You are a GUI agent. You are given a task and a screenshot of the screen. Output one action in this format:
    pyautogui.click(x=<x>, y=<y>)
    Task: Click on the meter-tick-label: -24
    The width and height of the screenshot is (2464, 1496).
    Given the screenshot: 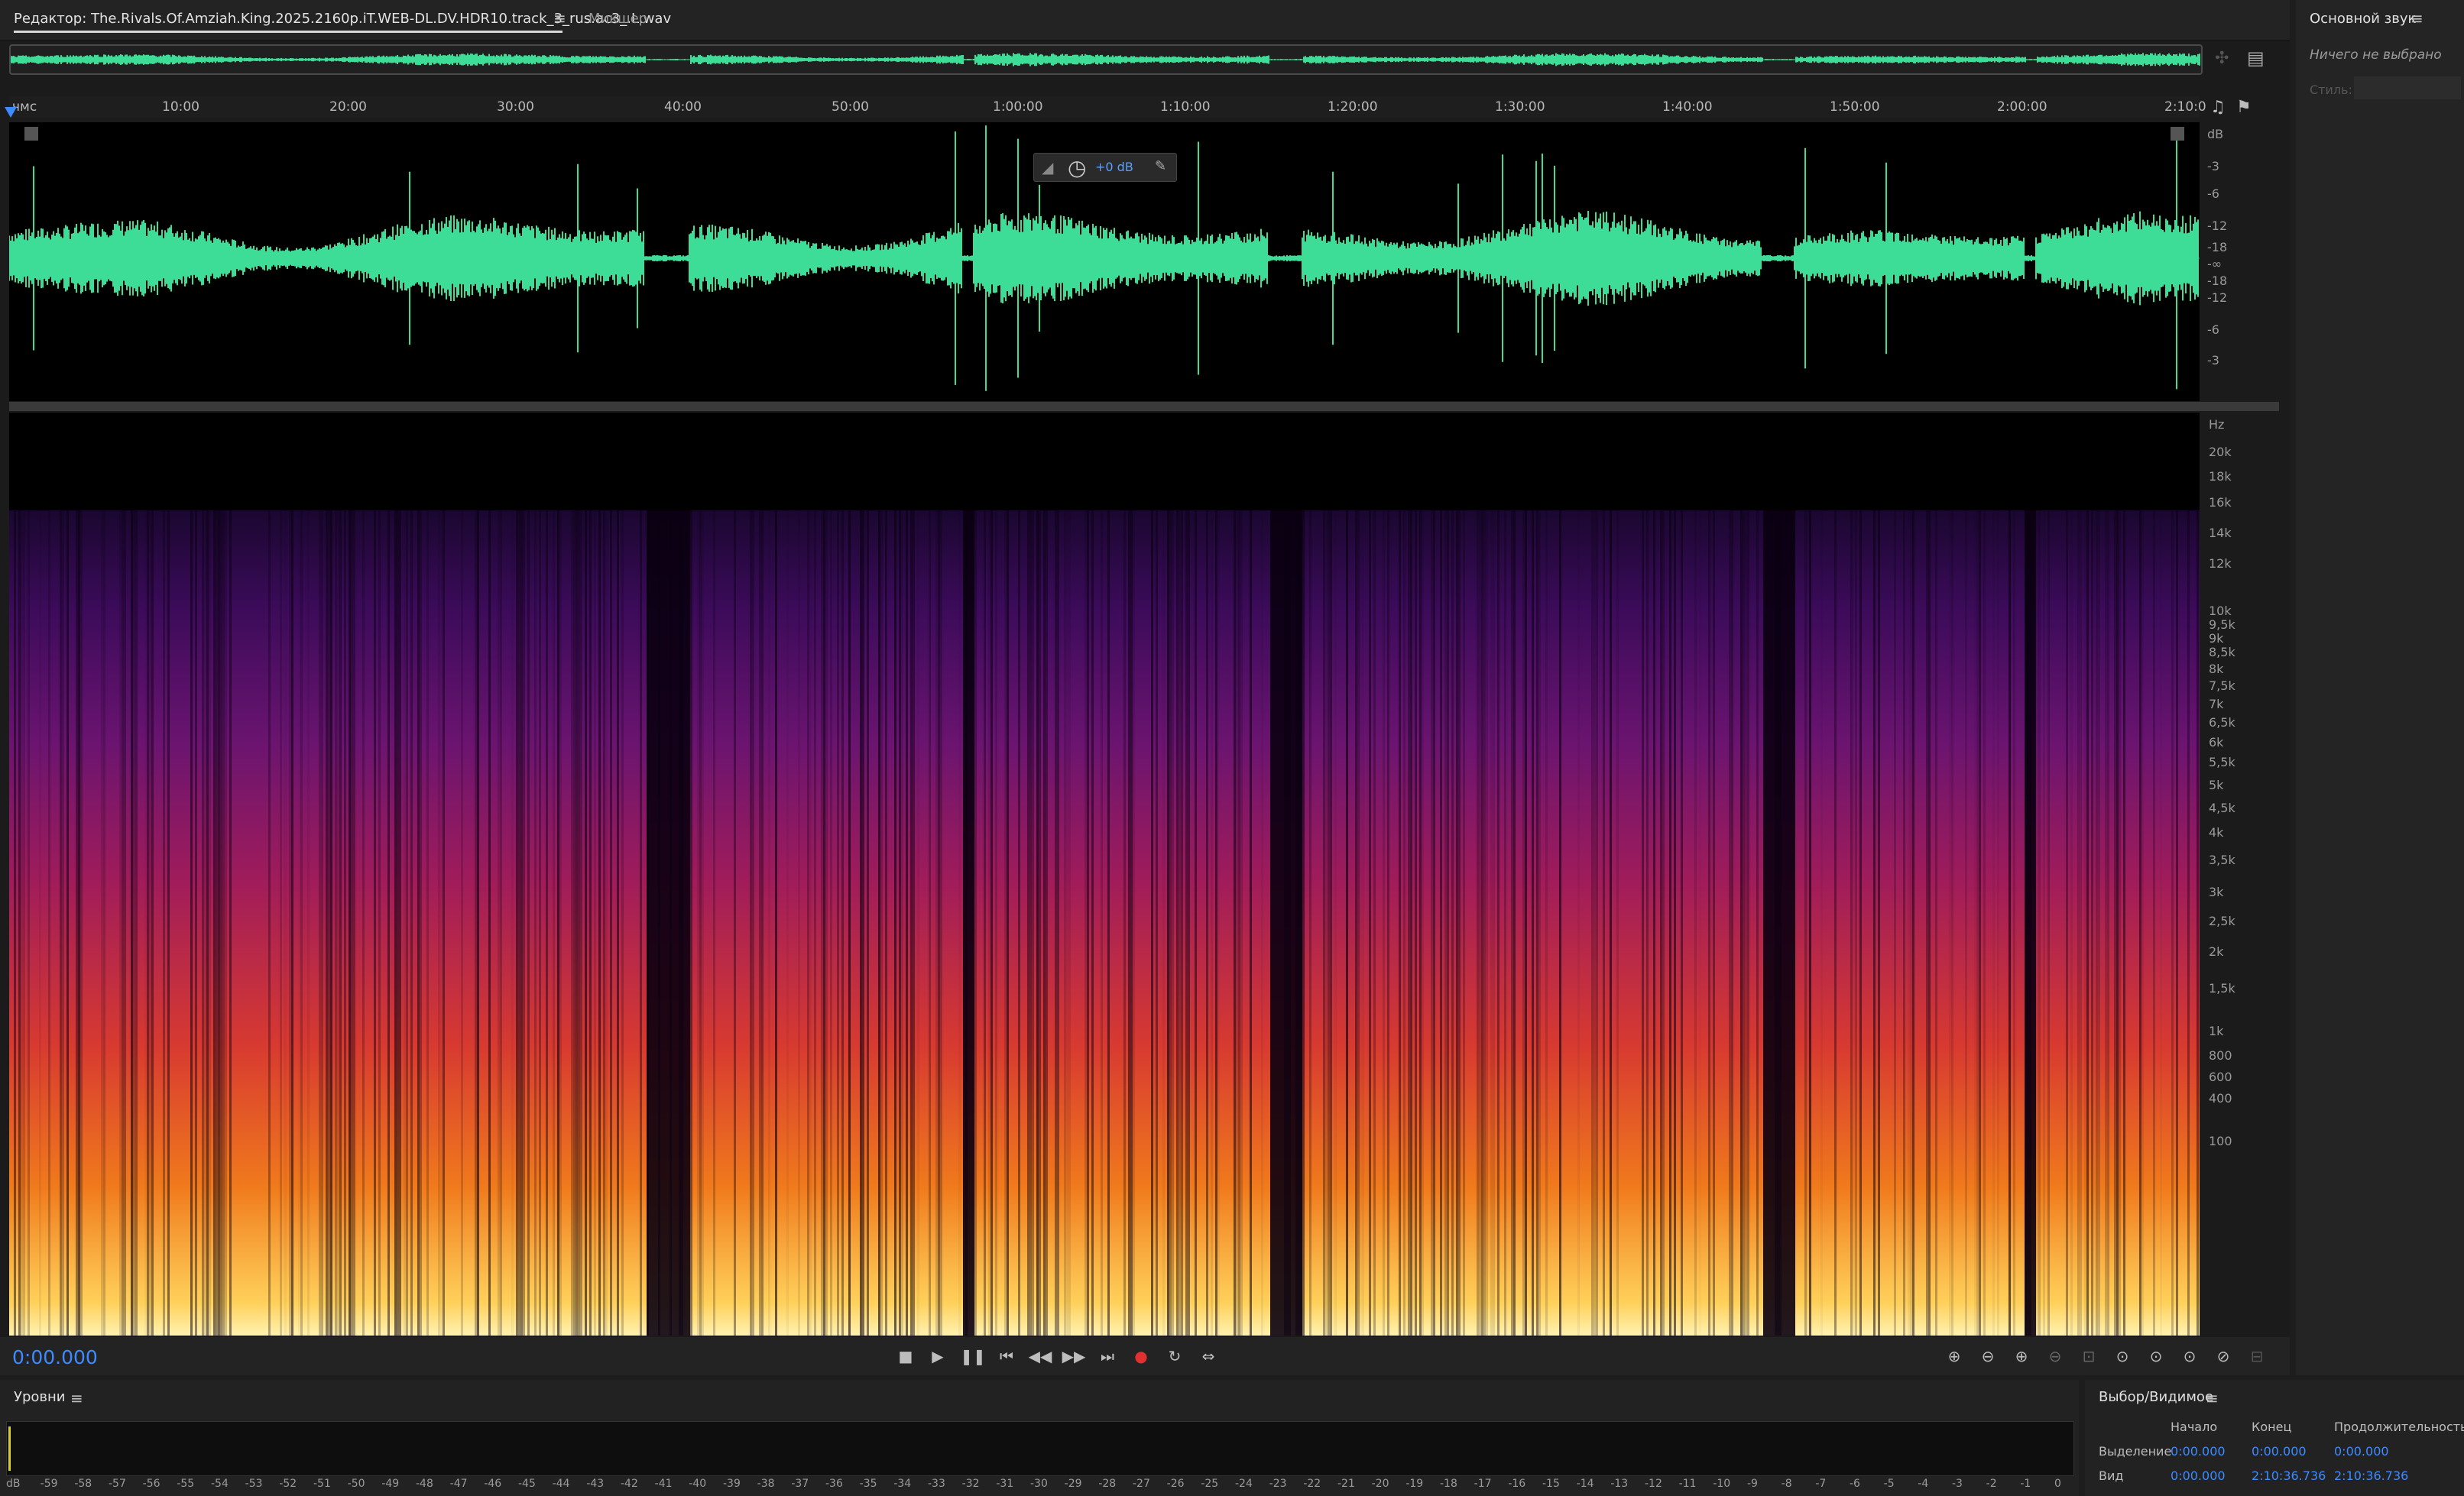 What is the action you would take?
    pyautogui.click(x=1244, y=1484)
    